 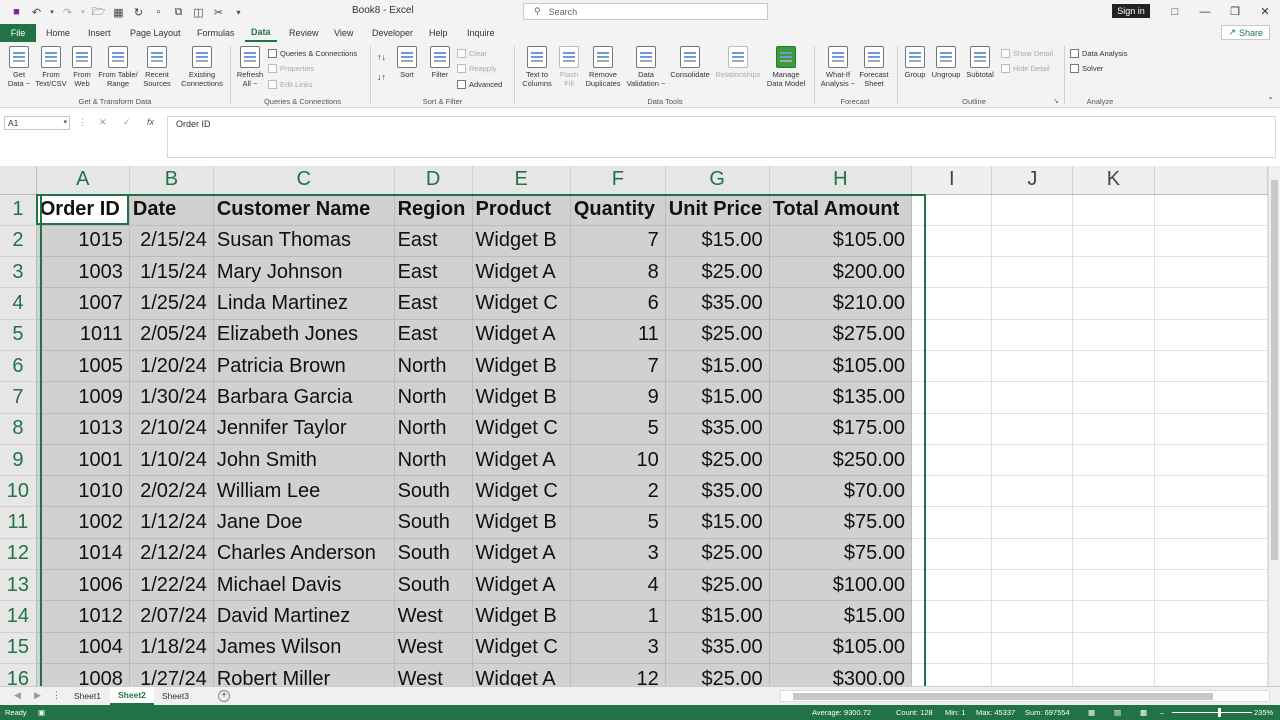 What do you see at coordinates (18, 616) in the screenshot?
I see `row-header: 14` at bounding box center [18, 616].